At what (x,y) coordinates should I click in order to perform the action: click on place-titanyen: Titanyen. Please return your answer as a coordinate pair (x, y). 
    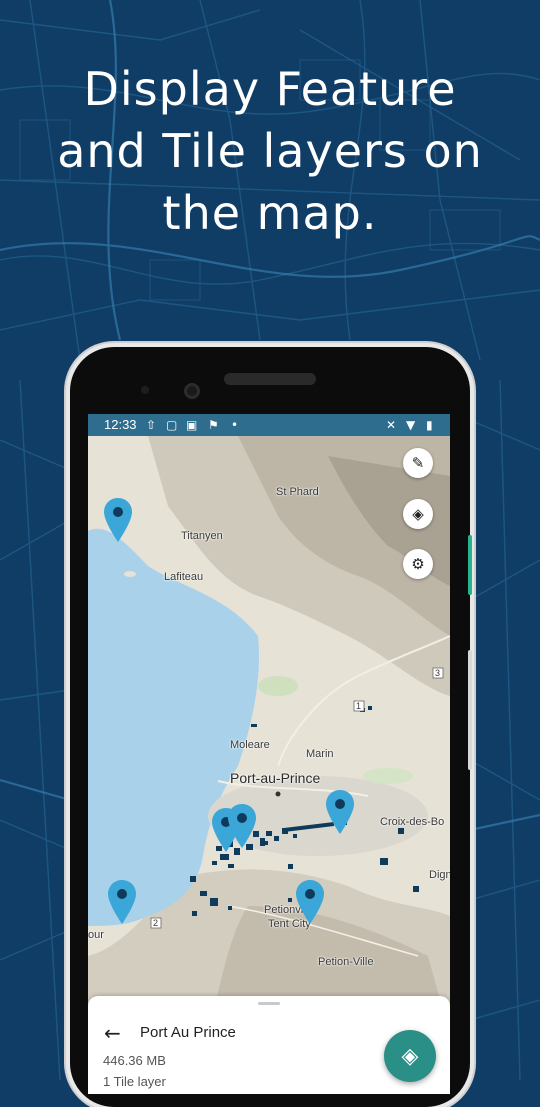
    Looking at the image, I should click on (202, 536).